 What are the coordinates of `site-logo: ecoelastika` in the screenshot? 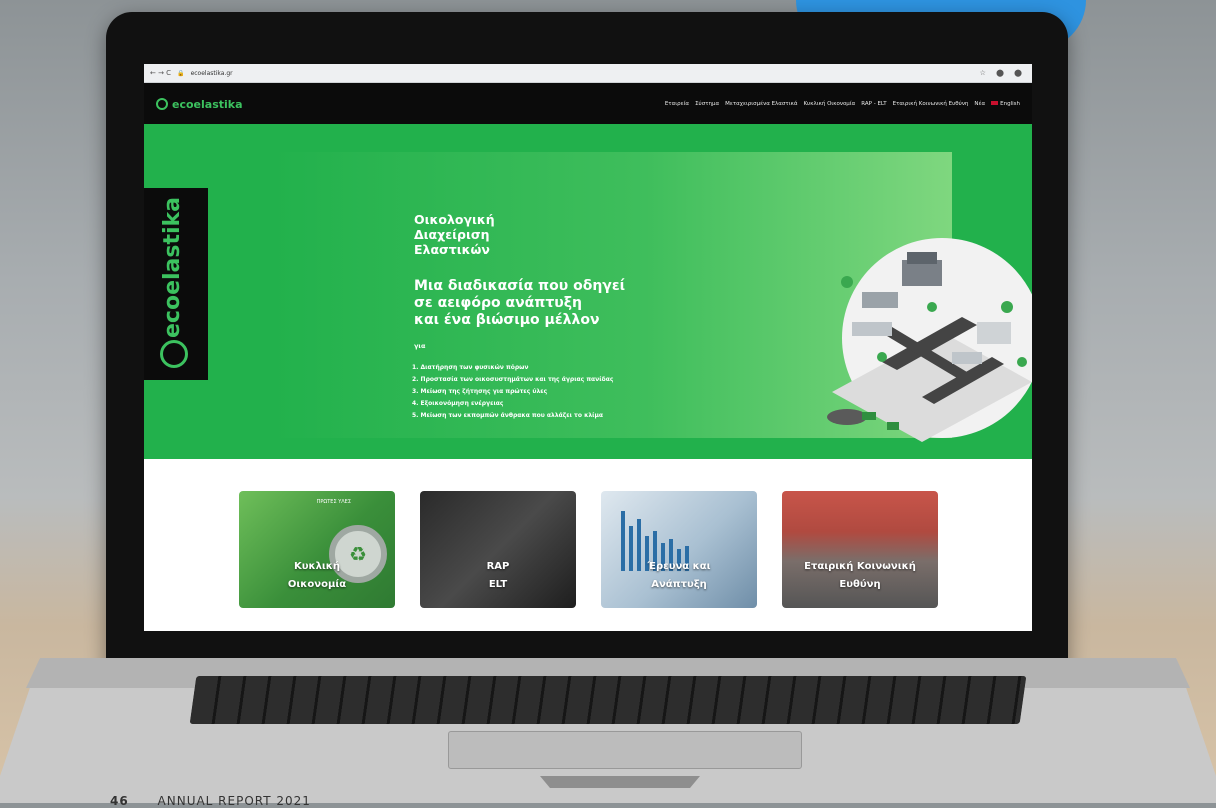 It's located at (199, 104).